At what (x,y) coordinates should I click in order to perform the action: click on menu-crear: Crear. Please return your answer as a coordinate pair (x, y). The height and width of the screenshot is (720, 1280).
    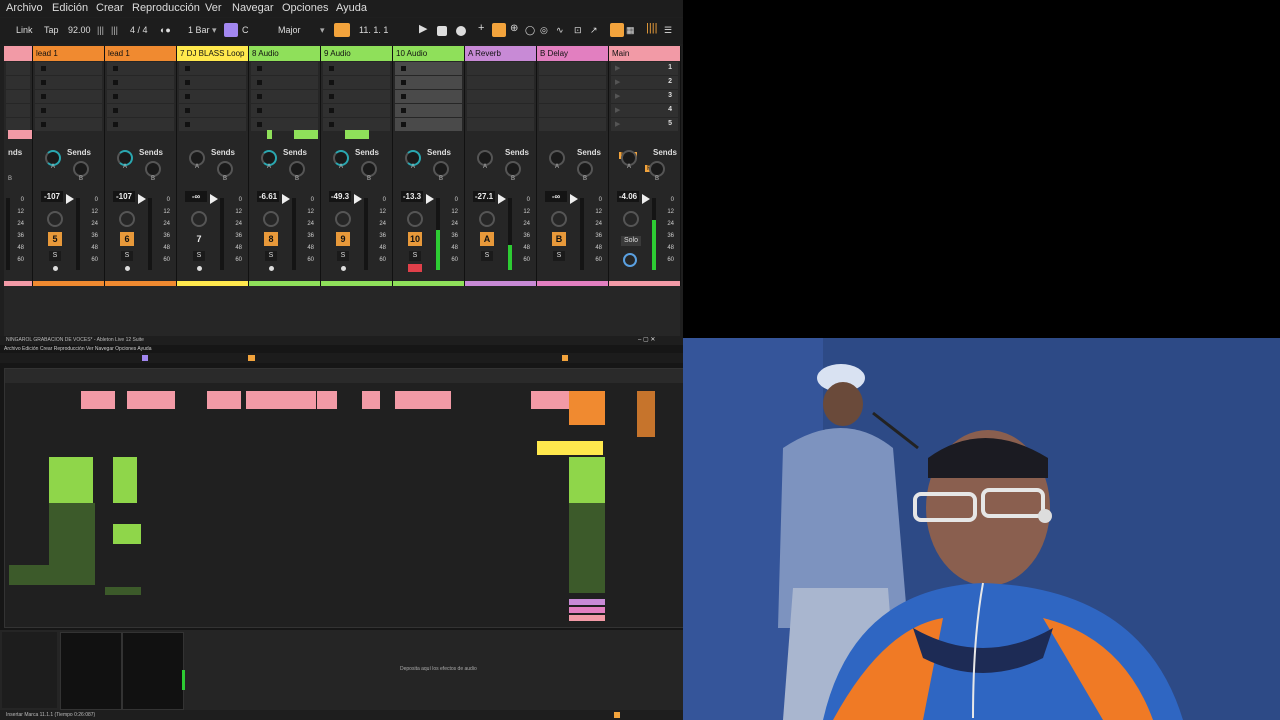
    Looking at the image, I should click on (110, 8).